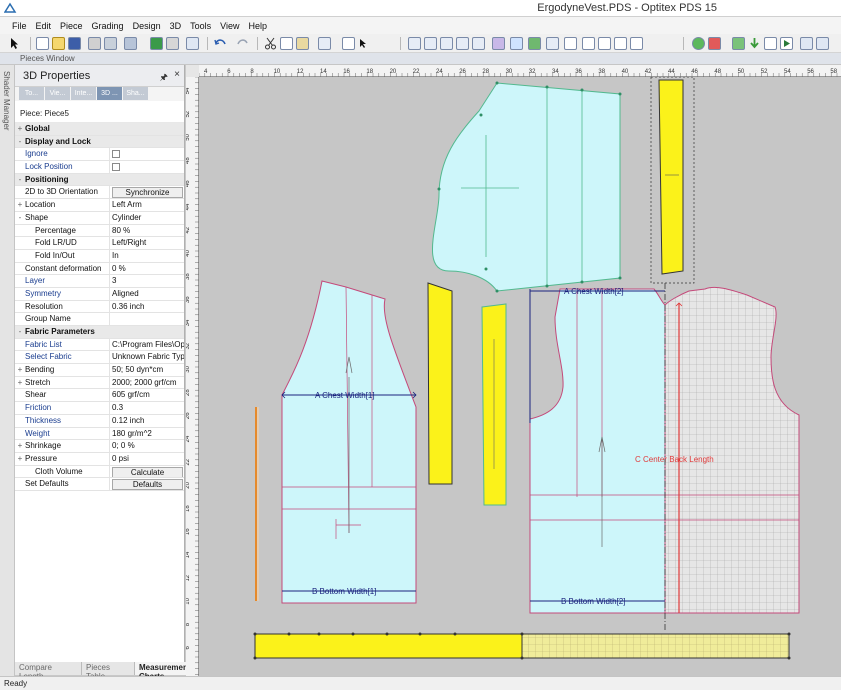 This screenshot has height=690, width=841. Describe the element at coordinates (99, 281) in the screenshot. I see `property-row: Layer 3` at that location.